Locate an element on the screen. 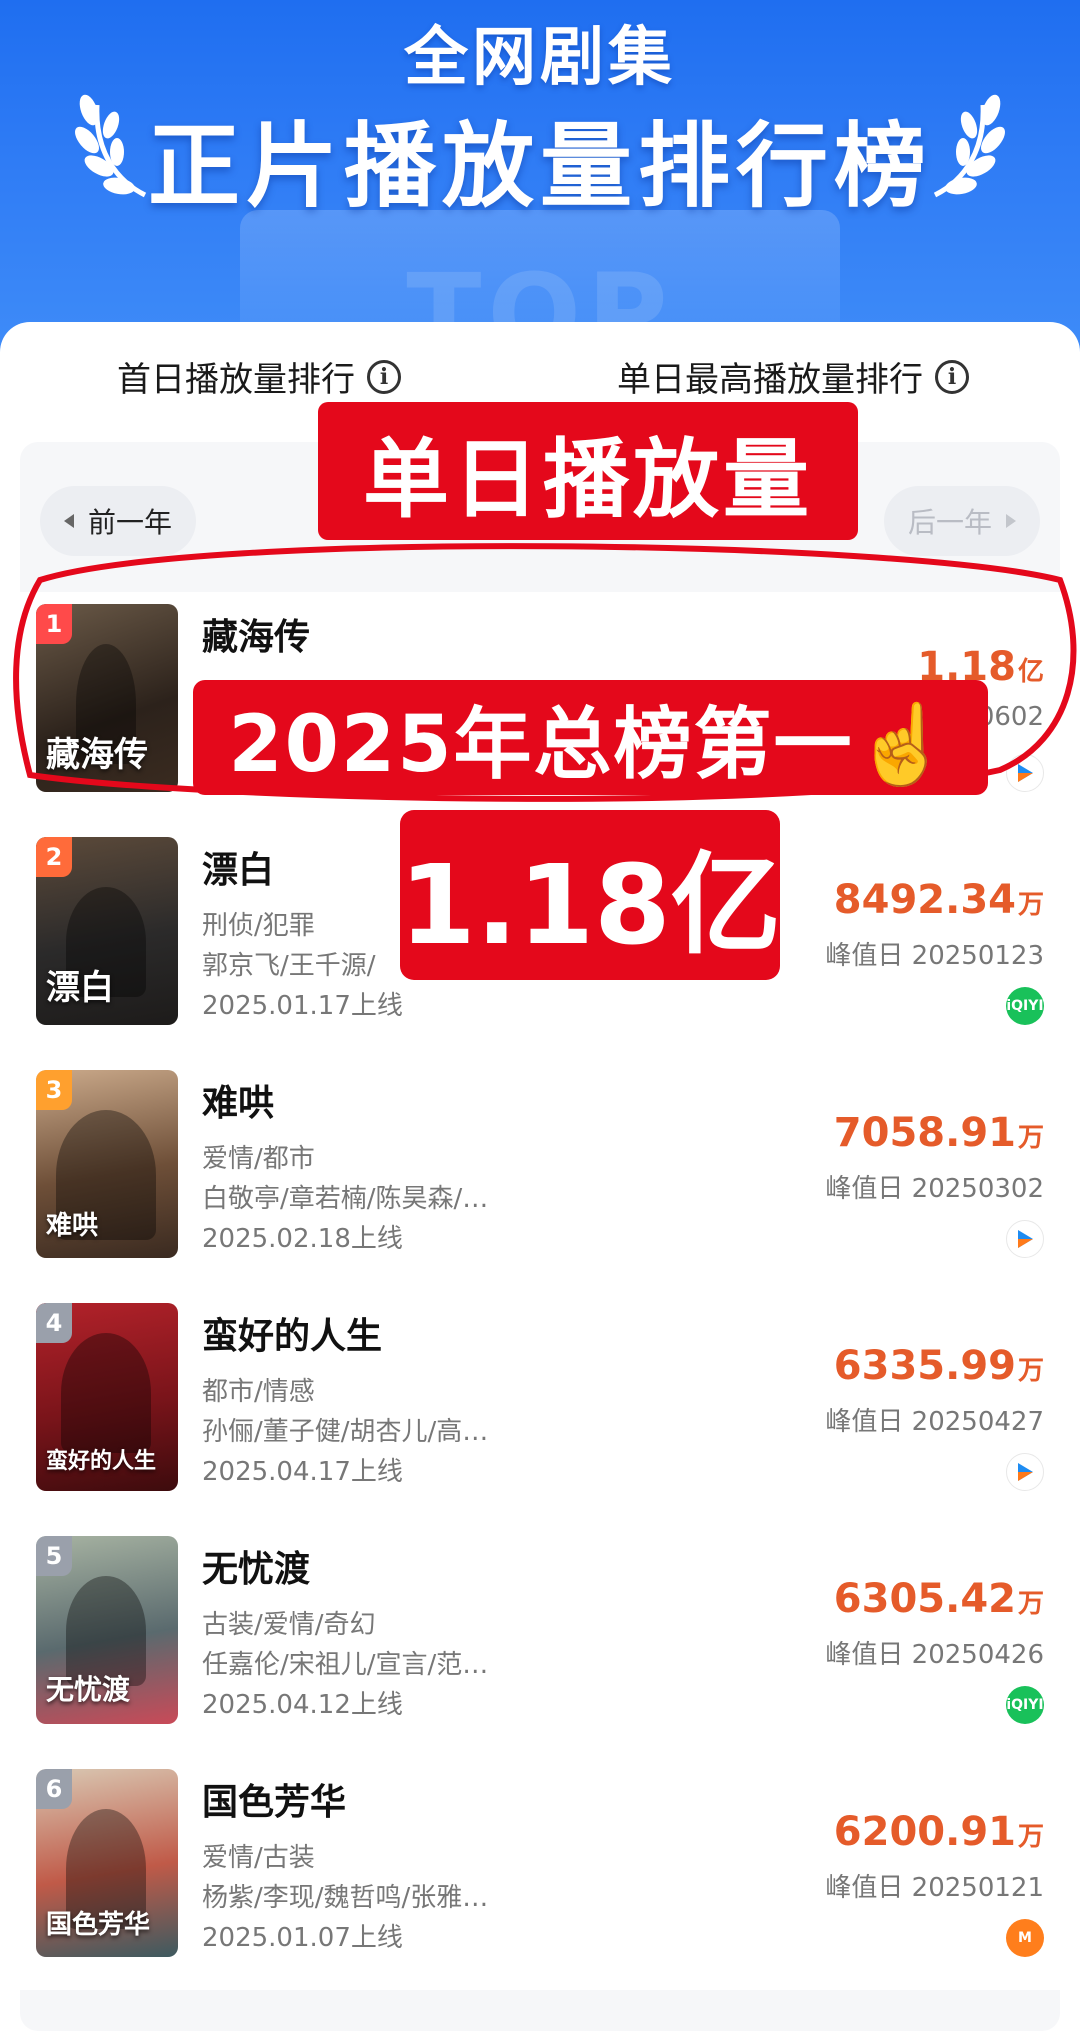 This screenshot has width=1080, height=2031. peak-date: 峰值日 20250426 is located at coordinates (934, 1655).